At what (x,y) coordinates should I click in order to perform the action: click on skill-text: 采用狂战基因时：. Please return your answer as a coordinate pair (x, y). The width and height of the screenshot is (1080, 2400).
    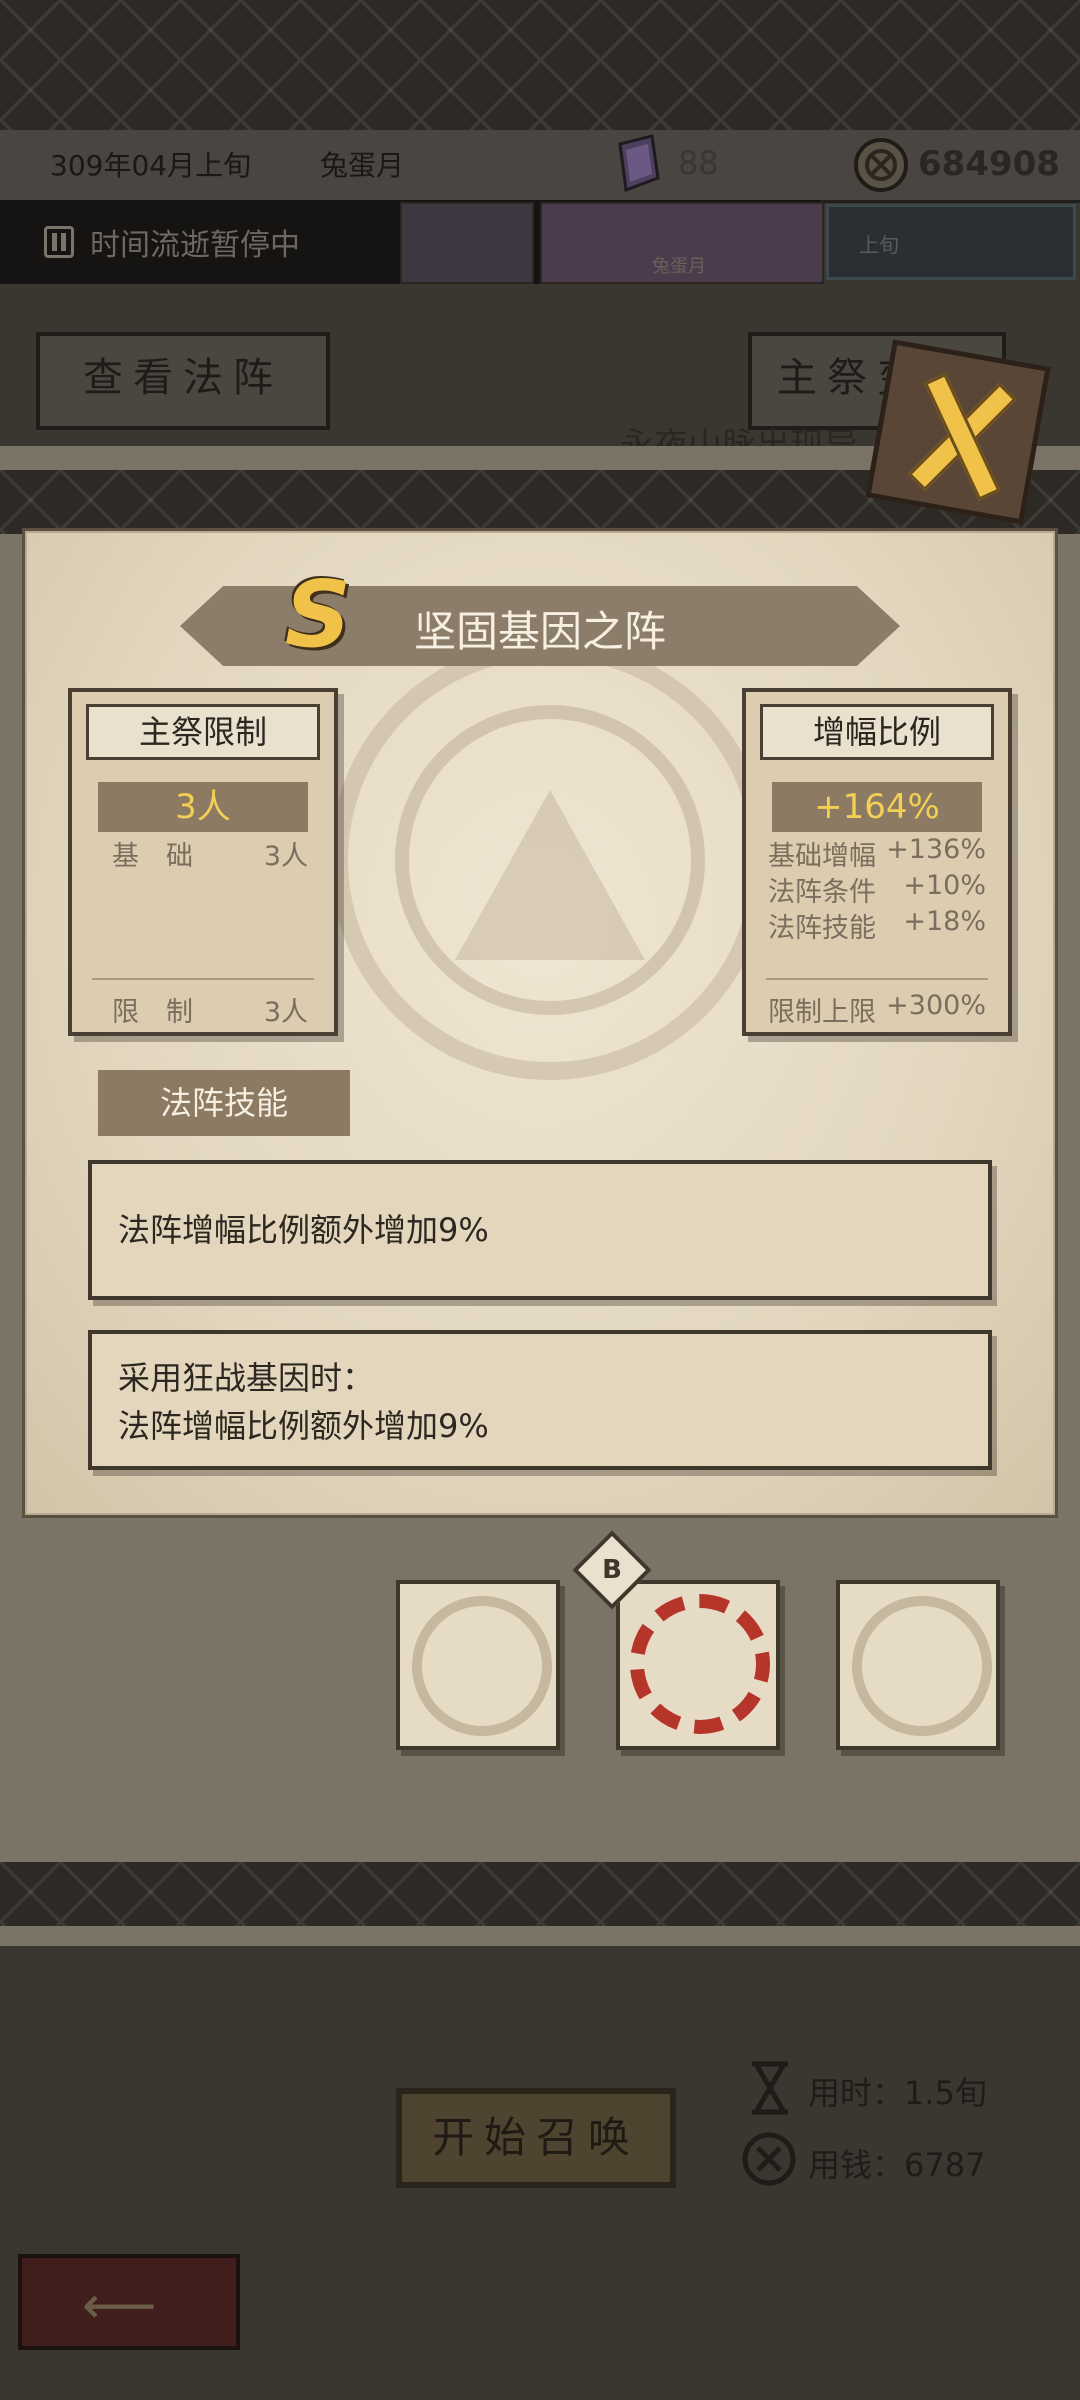
    Looking at the image, I should click on (246, 1378).